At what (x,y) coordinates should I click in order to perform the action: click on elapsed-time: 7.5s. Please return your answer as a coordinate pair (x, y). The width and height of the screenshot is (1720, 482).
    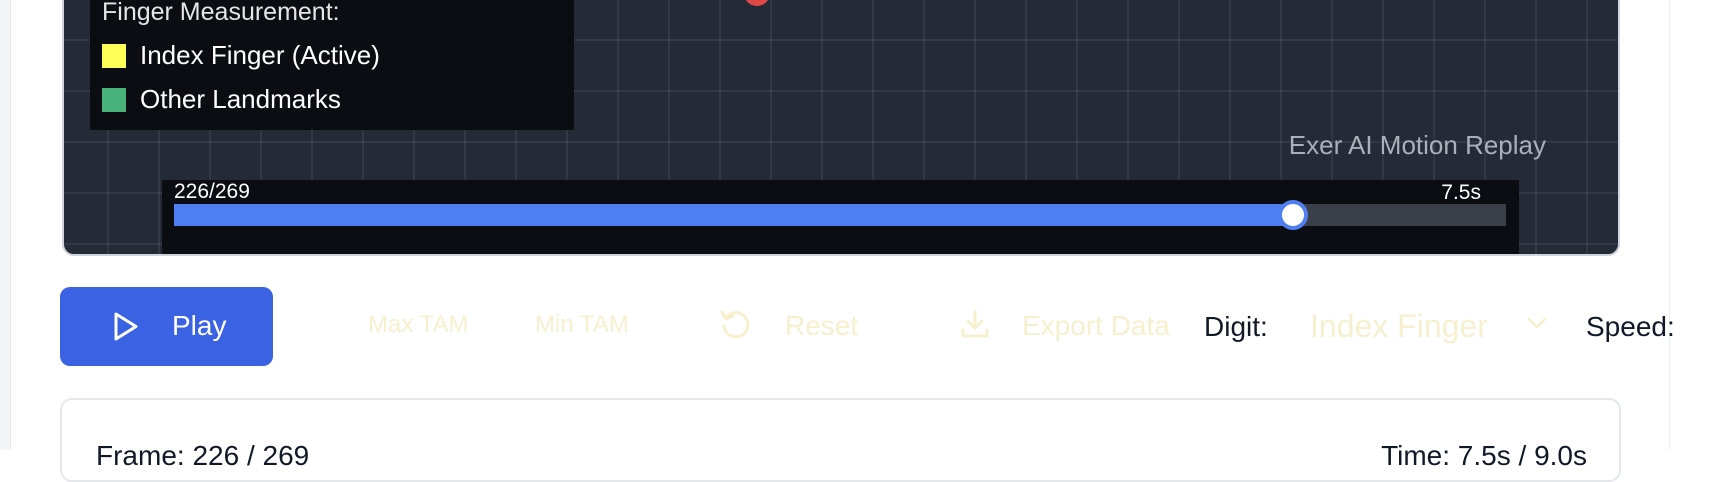
    Looking at the image, I should click on (1461, 192).